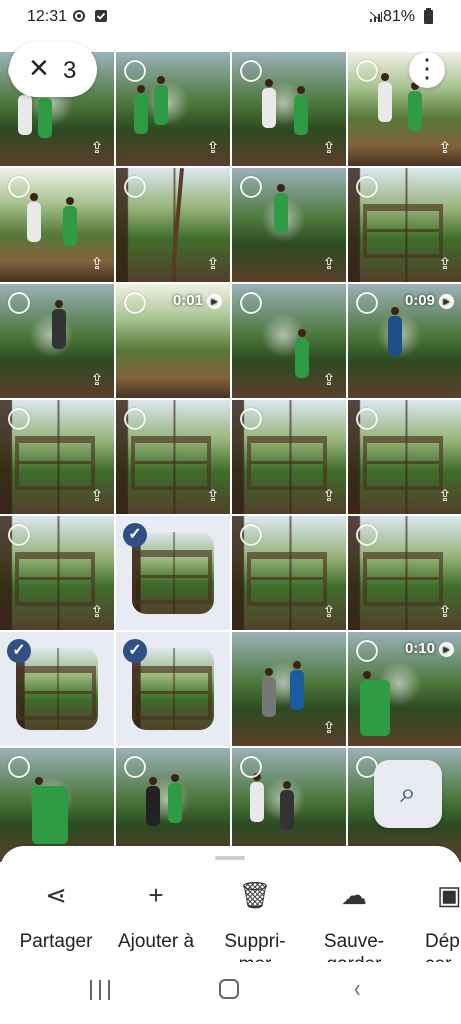 The height and width of the screenshot is (1024, 461). Describe the element at coordinates (70, 70) in the screenshot. I see `selected-count: 3` at that location.